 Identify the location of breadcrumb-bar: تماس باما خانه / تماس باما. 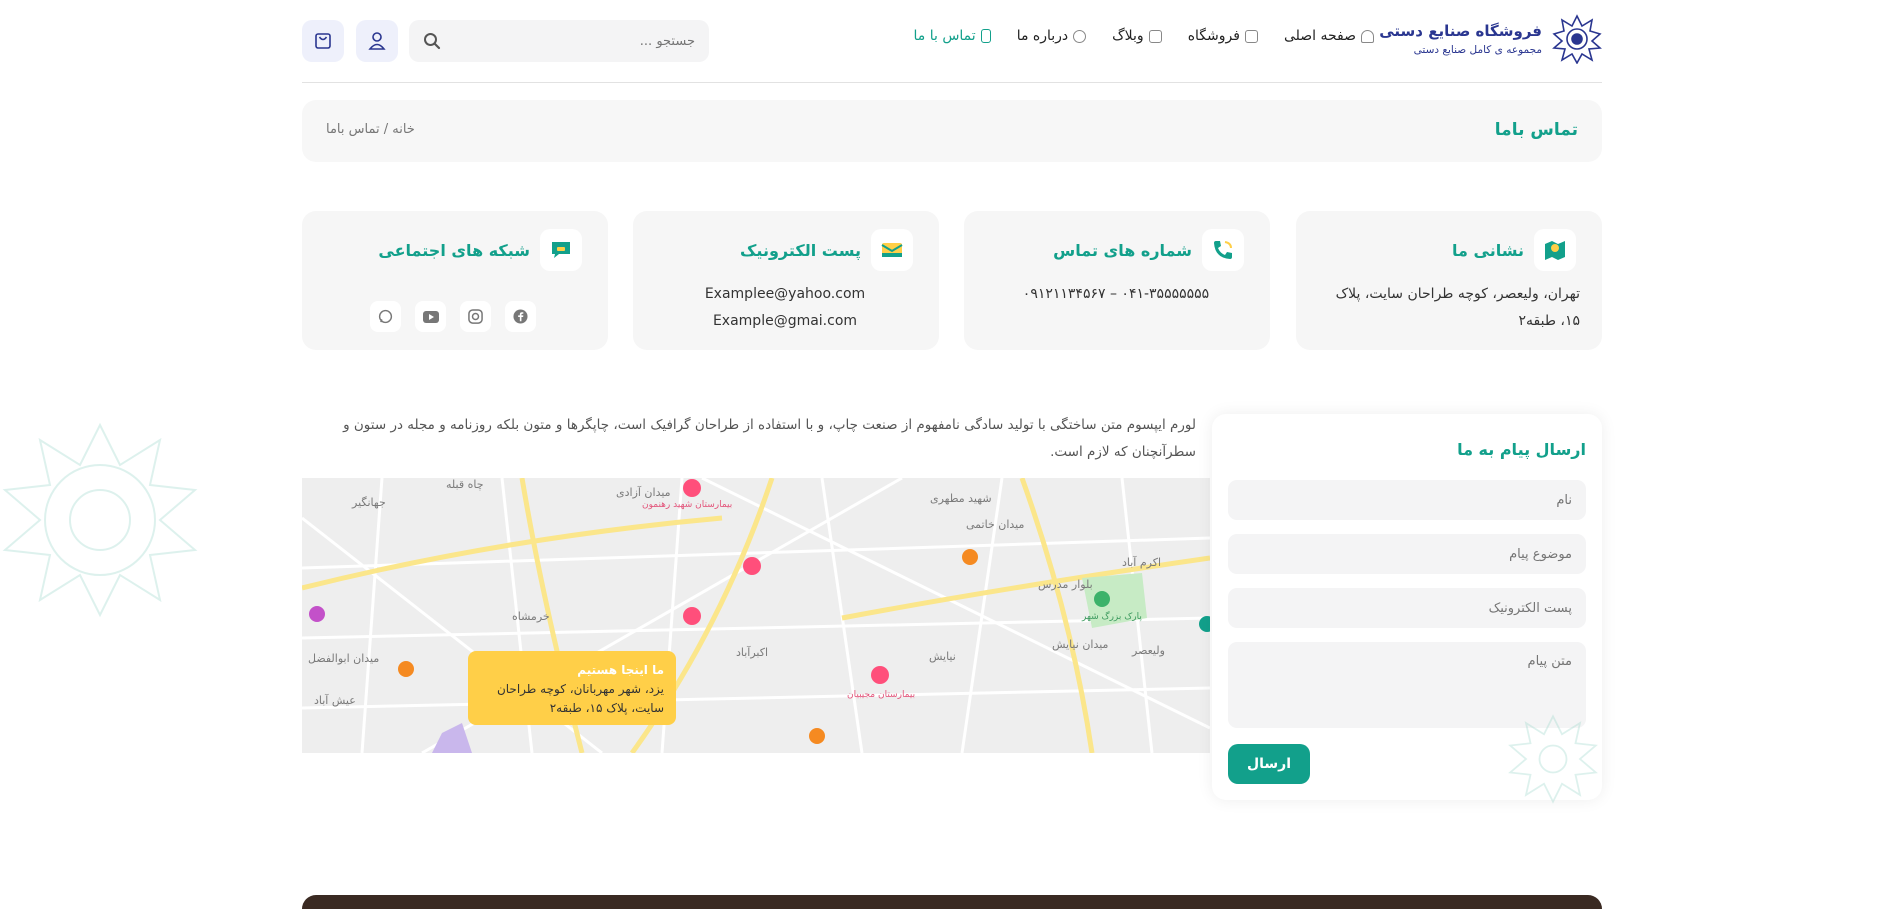
(952, 131).